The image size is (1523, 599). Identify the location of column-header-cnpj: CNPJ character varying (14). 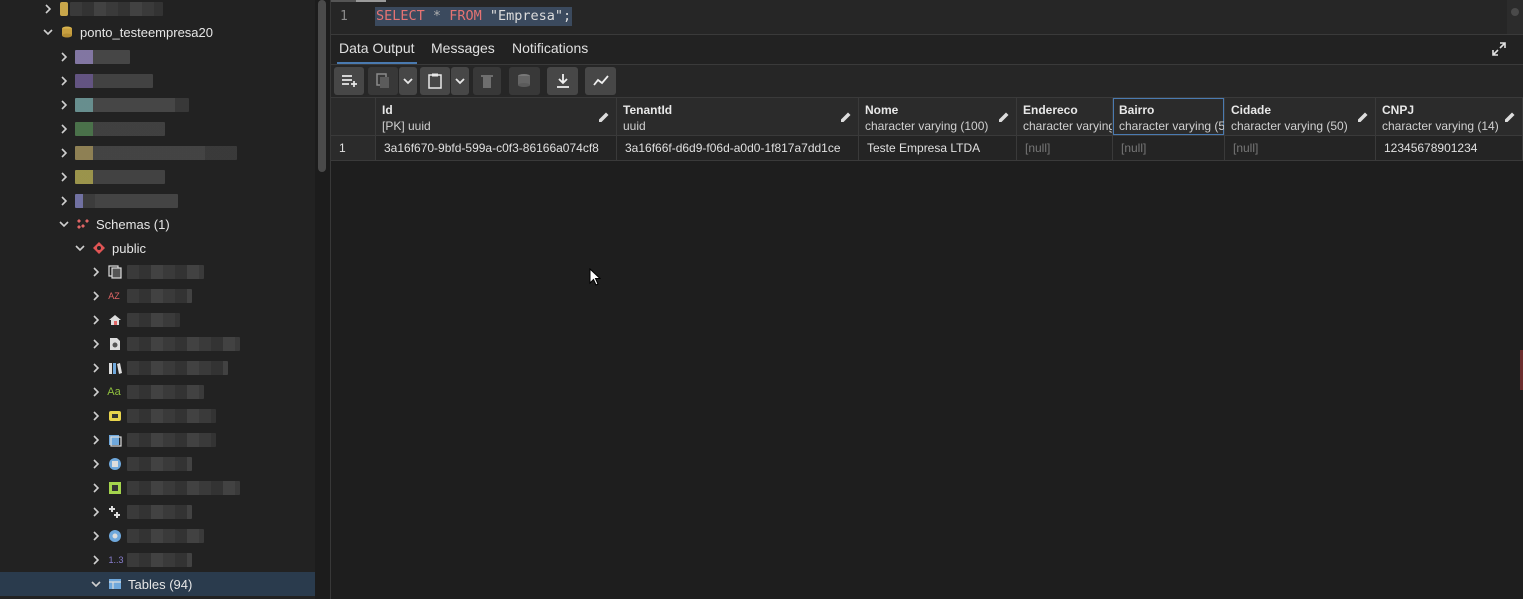
(1449, 117).